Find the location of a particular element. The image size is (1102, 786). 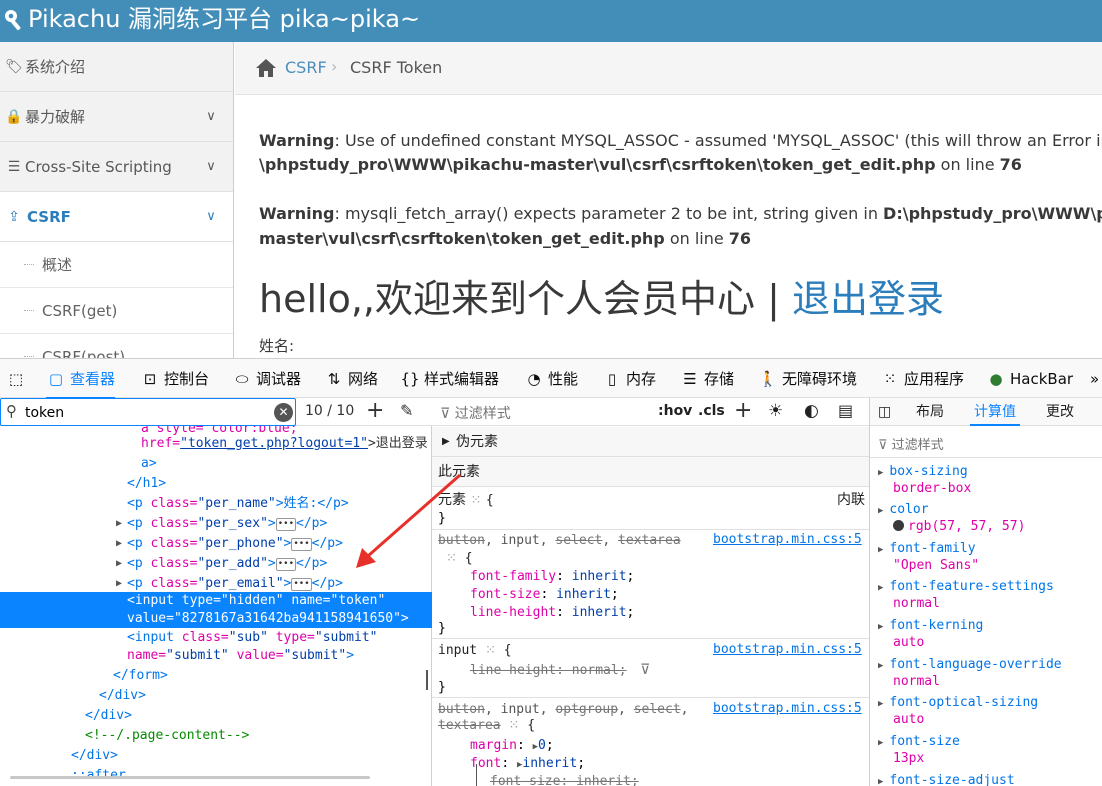

computed-property: ▶ font-language-override normal is located at coordinates (970, 673).